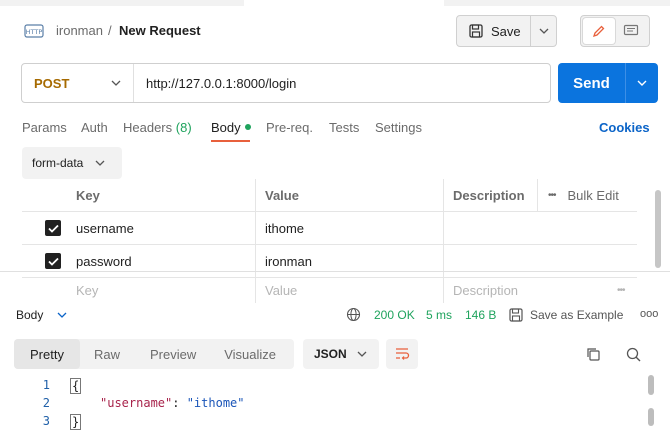 The image size is (670, 445). What do you see at coordinates (30, 315) in the screenshot?
I see `response-body-label: Body` at bounding box center [30, 315].